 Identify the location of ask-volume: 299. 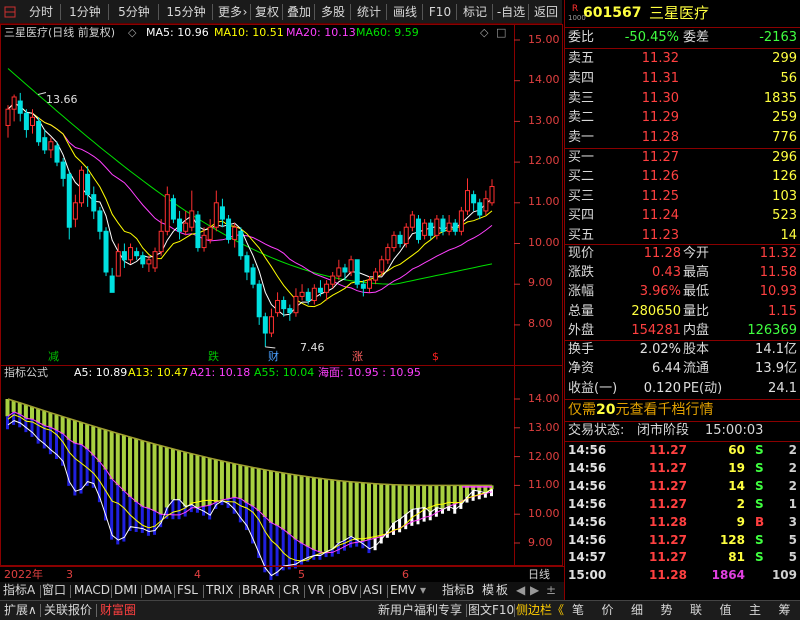
(784, 58).